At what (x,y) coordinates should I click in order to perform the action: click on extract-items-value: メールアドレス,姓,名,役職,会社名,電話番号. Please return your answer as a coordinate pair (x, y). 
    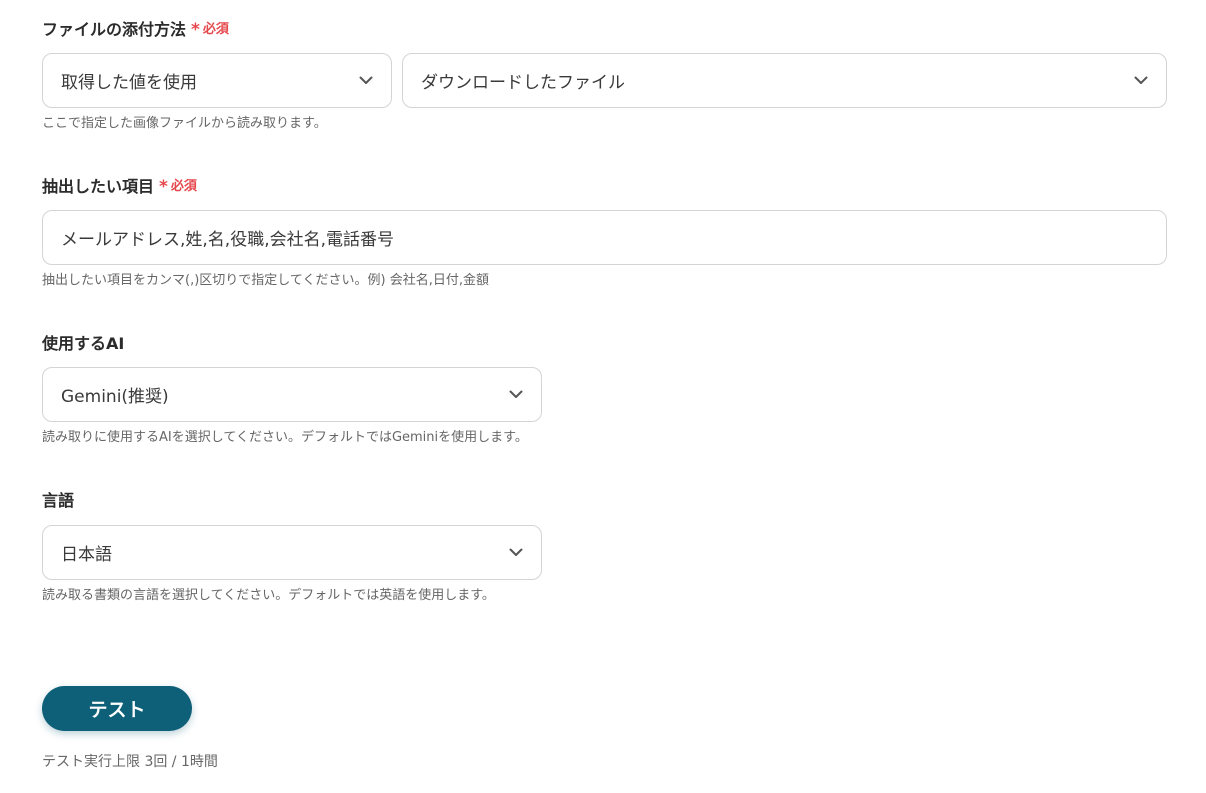
    Looking at the image, I should click on (228, 240).